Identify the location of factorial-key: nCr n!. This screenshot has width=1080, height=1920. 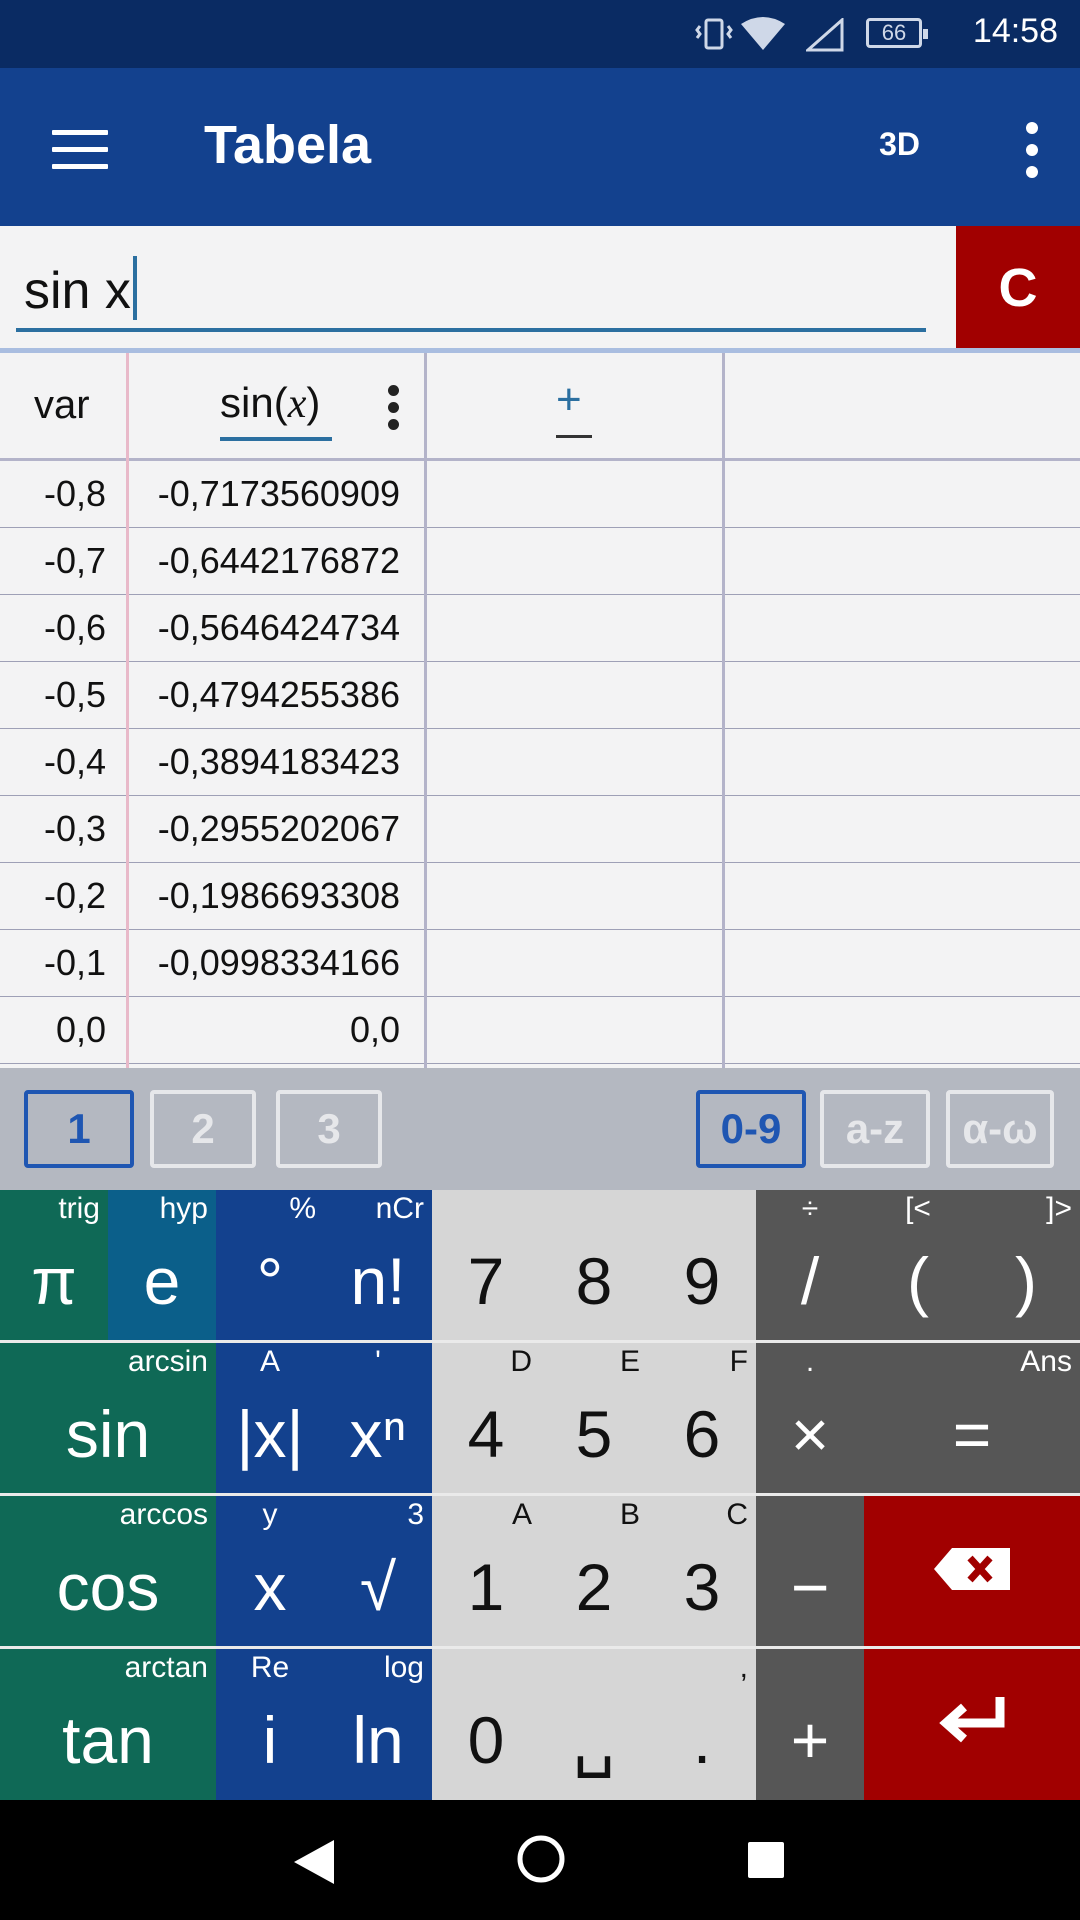
(378, 1266).